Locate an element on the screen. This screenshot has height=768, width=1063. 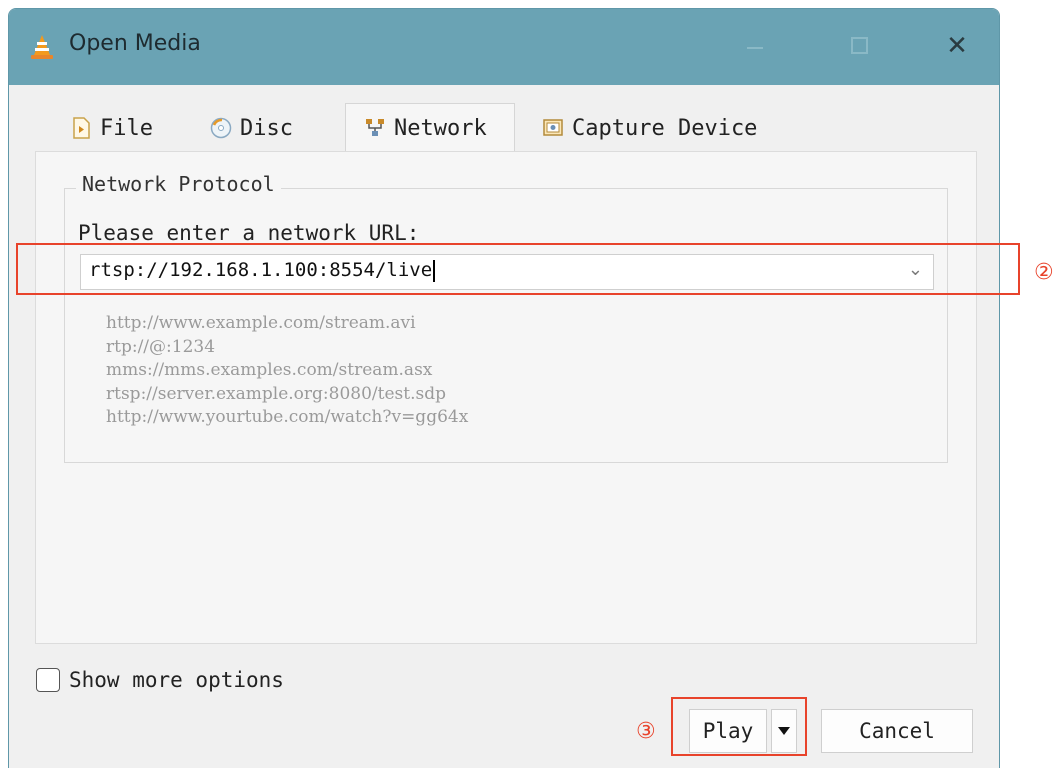
tab-capture-device-label: Capture Device is located at coordinates (665, 128).